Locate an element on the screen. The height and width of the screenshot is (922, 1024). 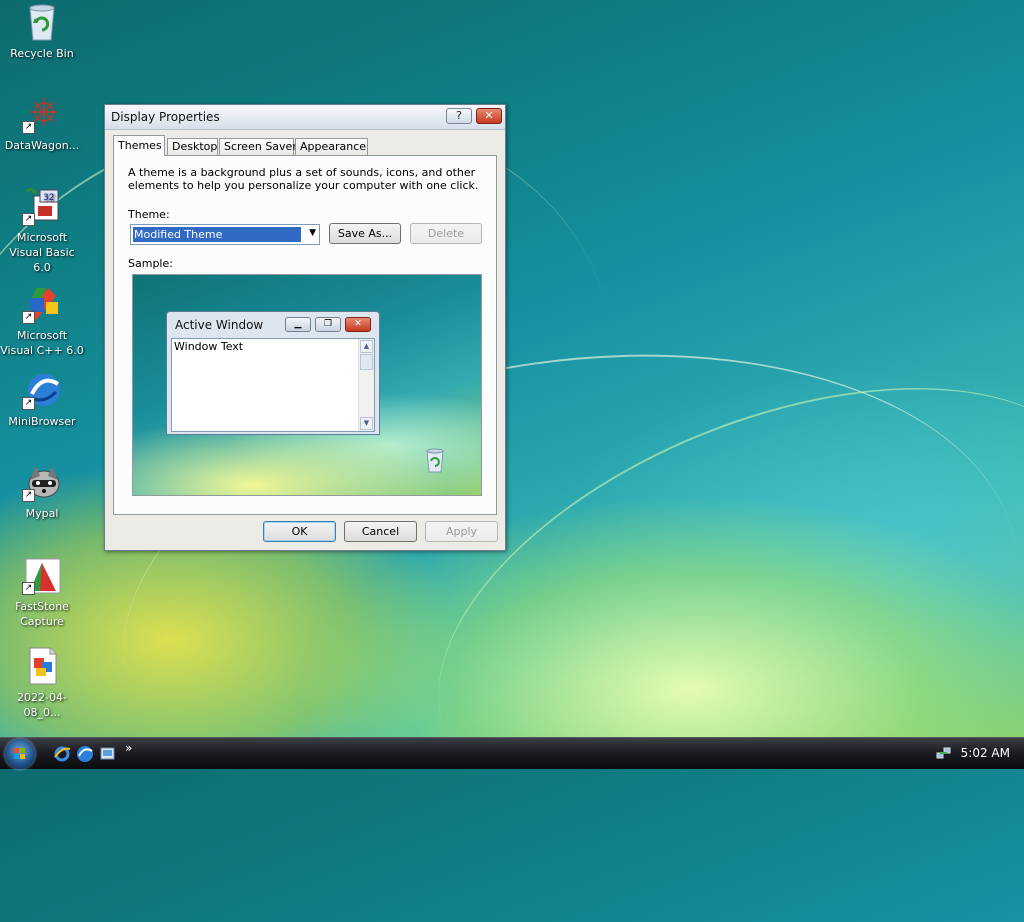
cancel-button: Cancel is located at coordinates (380, 531).